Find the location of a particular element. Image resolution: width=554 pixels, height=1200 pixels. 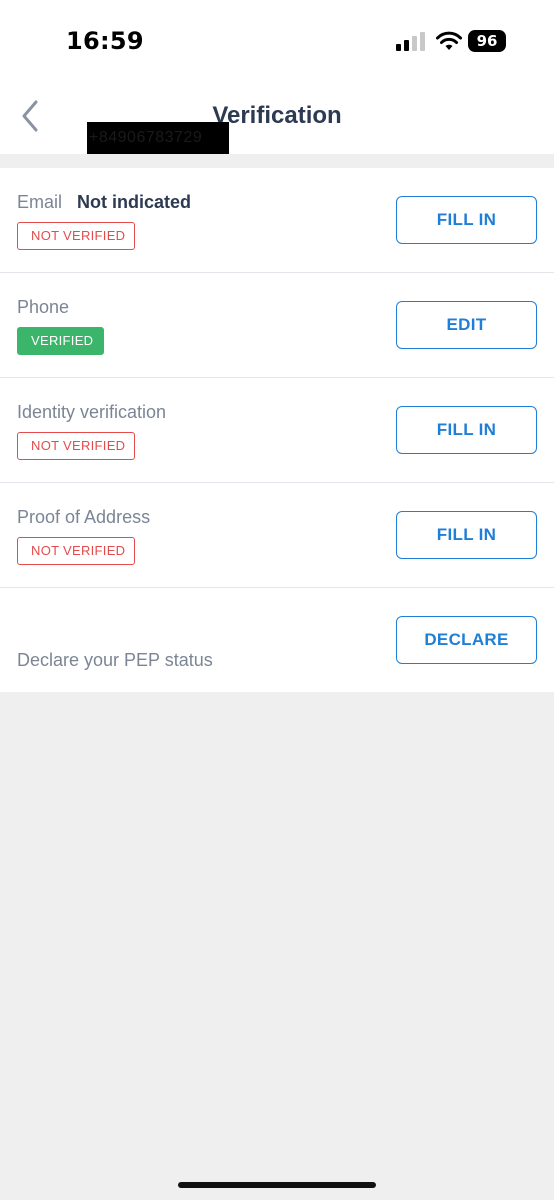

address-fill-in-button: FILL IN is located at coordinates (466, 535).